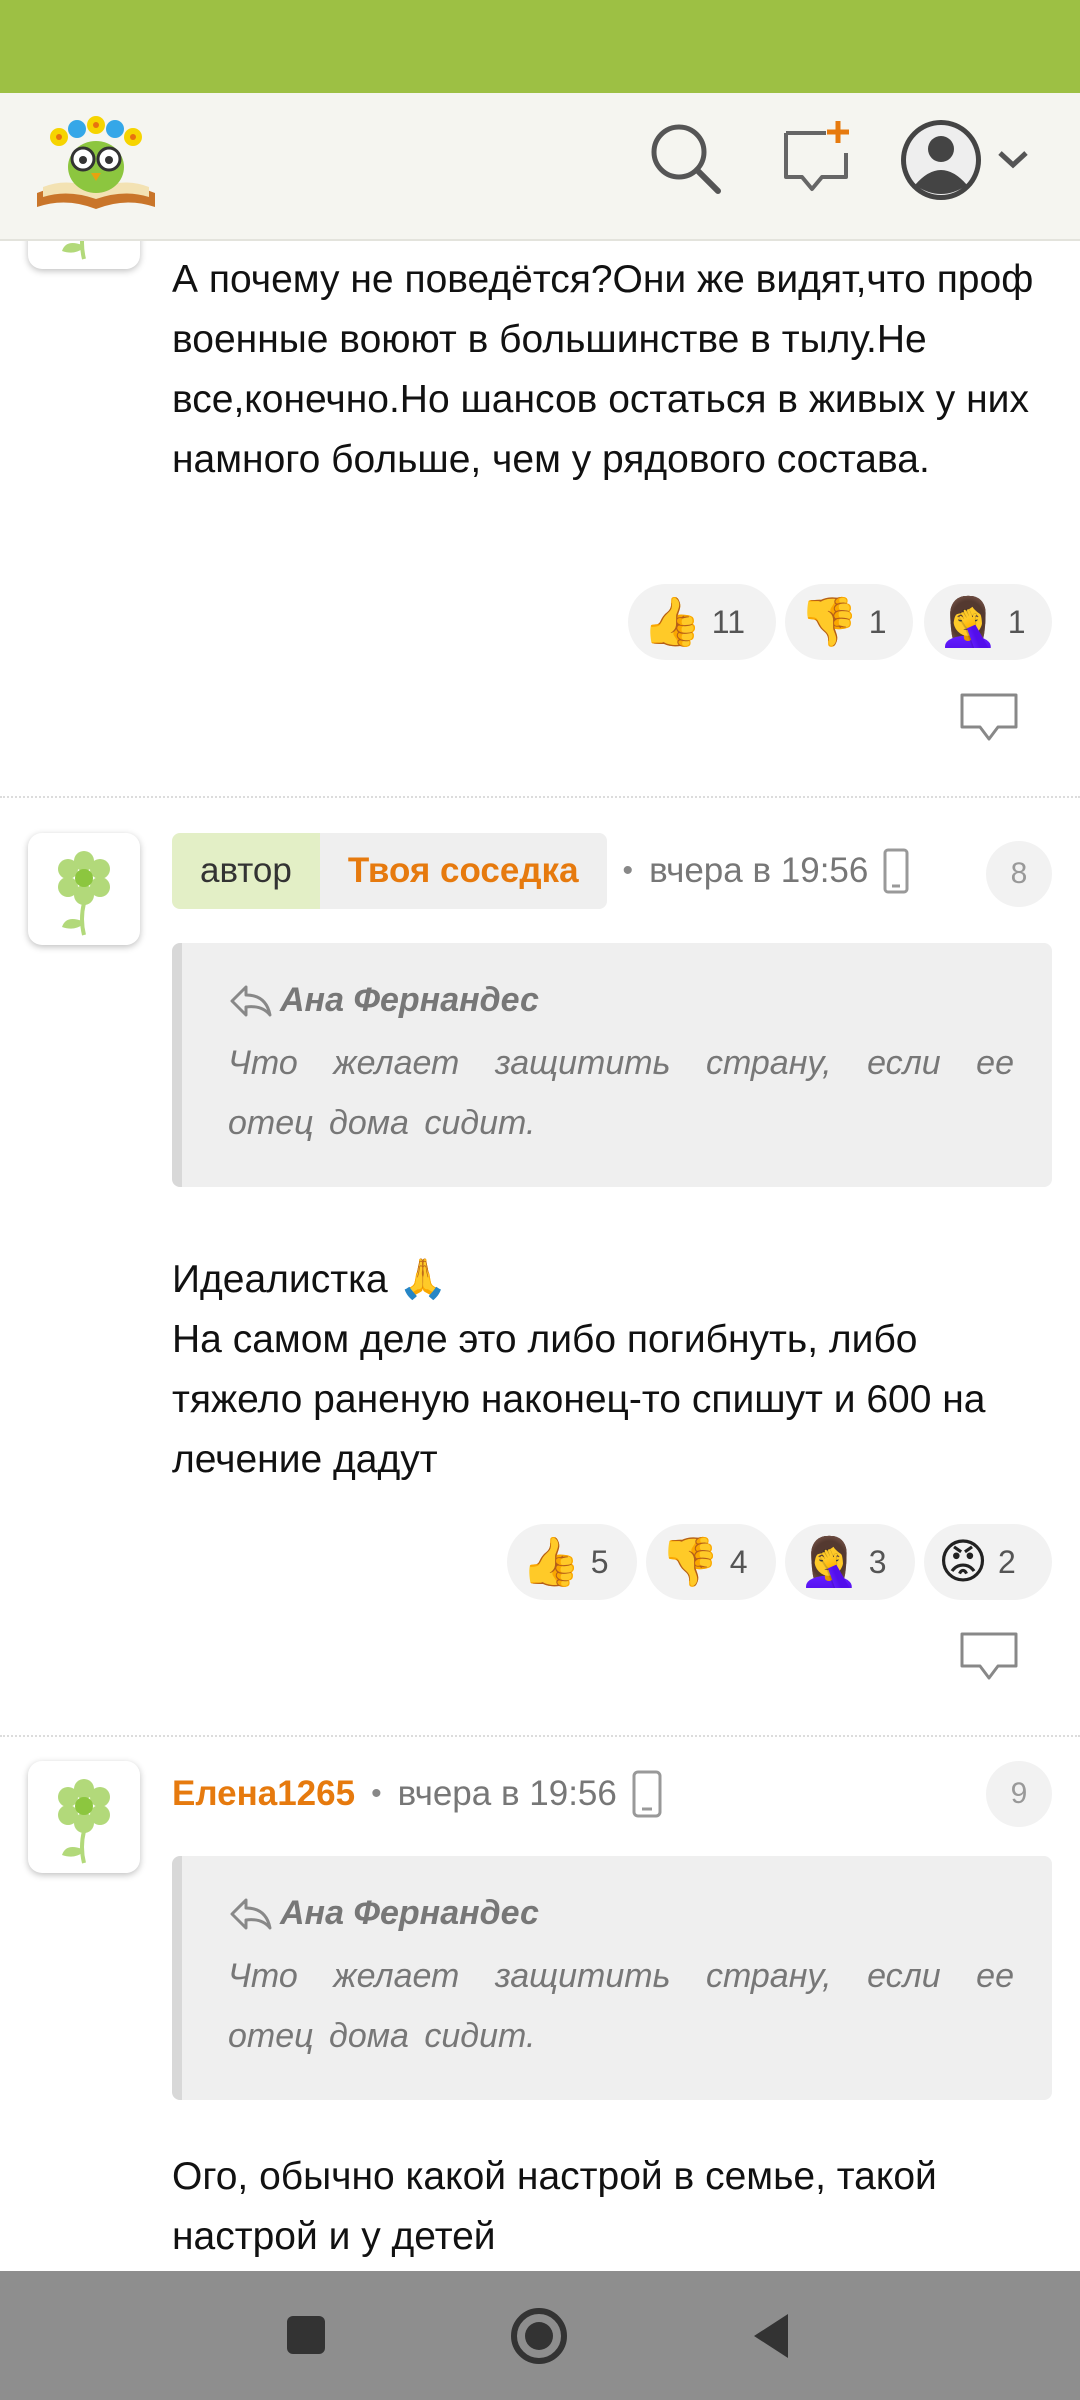  I want to click on user-avatar-icon, so click(968, 160).